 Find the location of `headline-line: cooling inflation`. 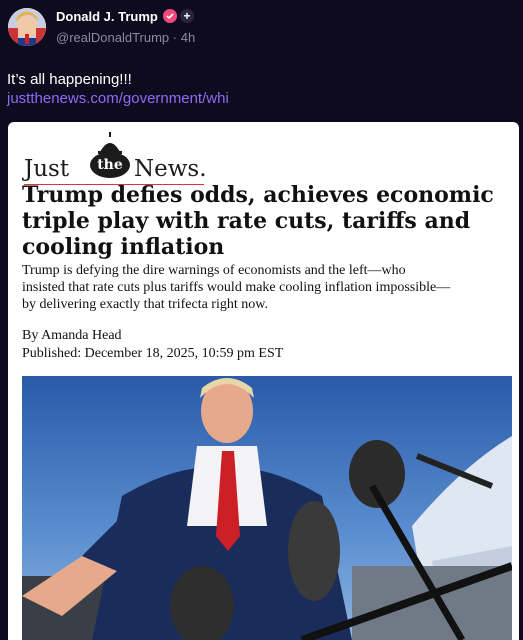

headline-line: cooling inflation is located at coordinates (123, 247).